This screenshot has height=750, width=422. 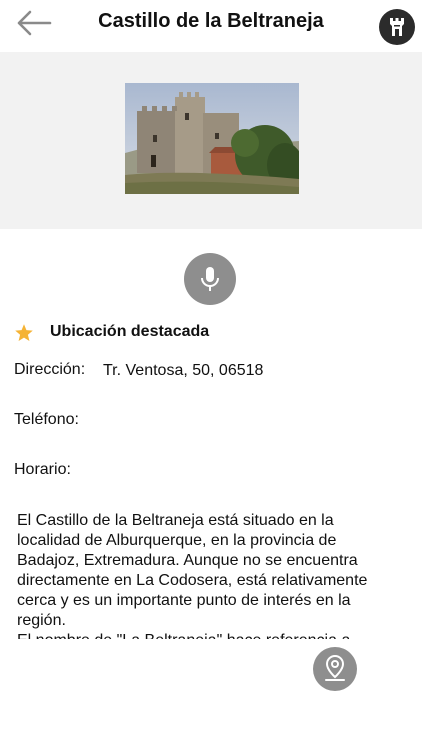 I want to click on star-icon, so click(x=24, y=332).